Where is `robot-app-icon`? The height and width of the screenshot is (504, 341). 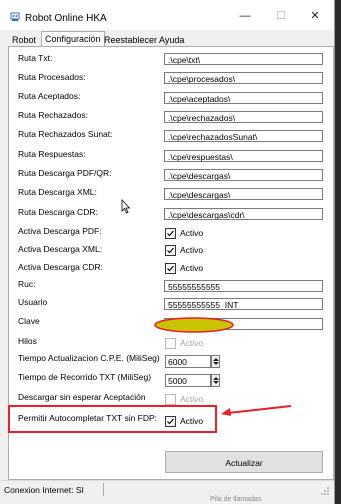
robot-app-icon is located at coordinates (15, 16).